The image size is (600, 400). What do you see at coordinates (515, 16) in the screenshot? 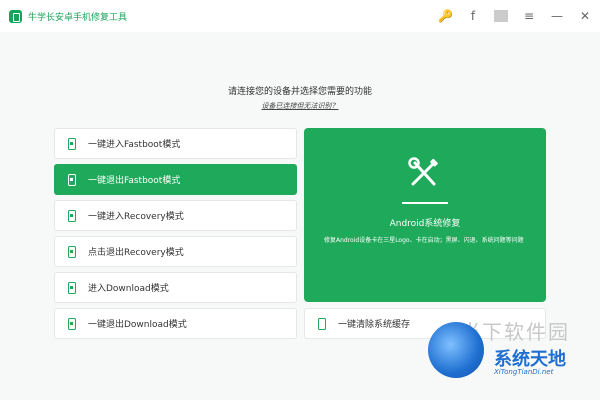
I see `title-actions: 🔑 f ≡ — ✕` at bounding box center [515, 16].